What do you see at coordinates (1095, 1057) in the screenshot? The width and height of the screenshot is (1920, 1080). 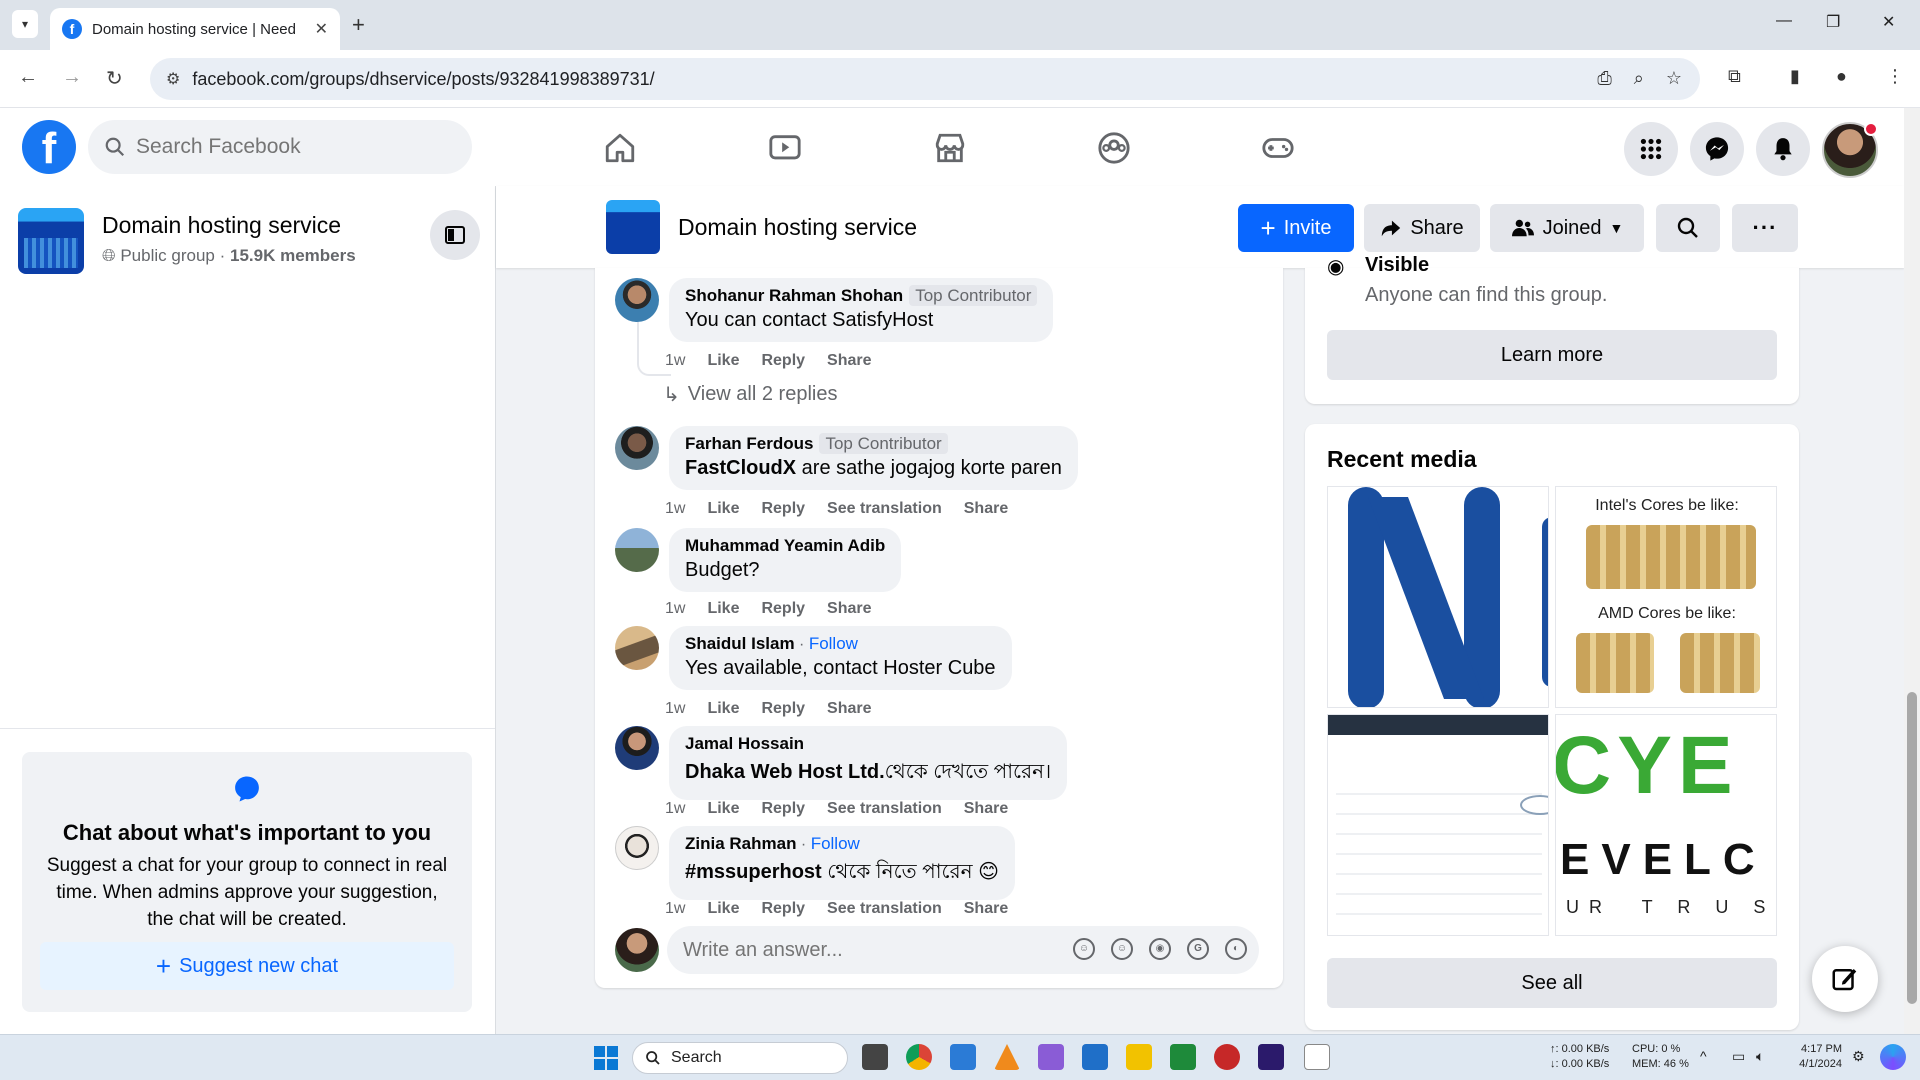 I see `store-icon` at bounding box center [1095, 1057].